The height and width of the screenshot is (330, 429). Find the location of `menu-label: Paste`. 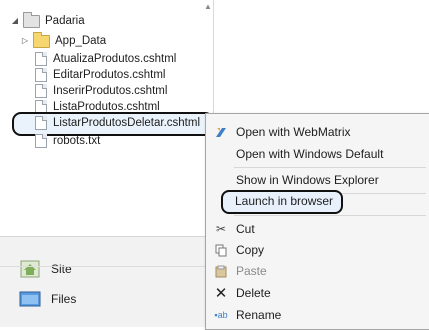

menu-label: Paste is located at coordinates (251, 271).